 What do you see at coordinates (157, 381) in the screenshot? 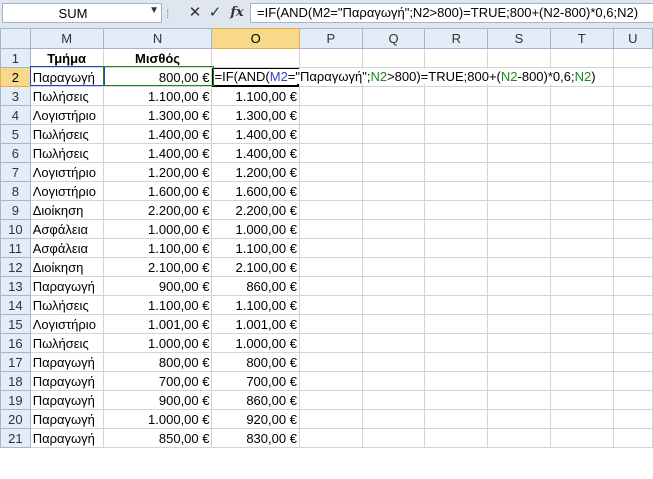
I see `cell-salary: 700,00 €` at bounding box center [157, 381].